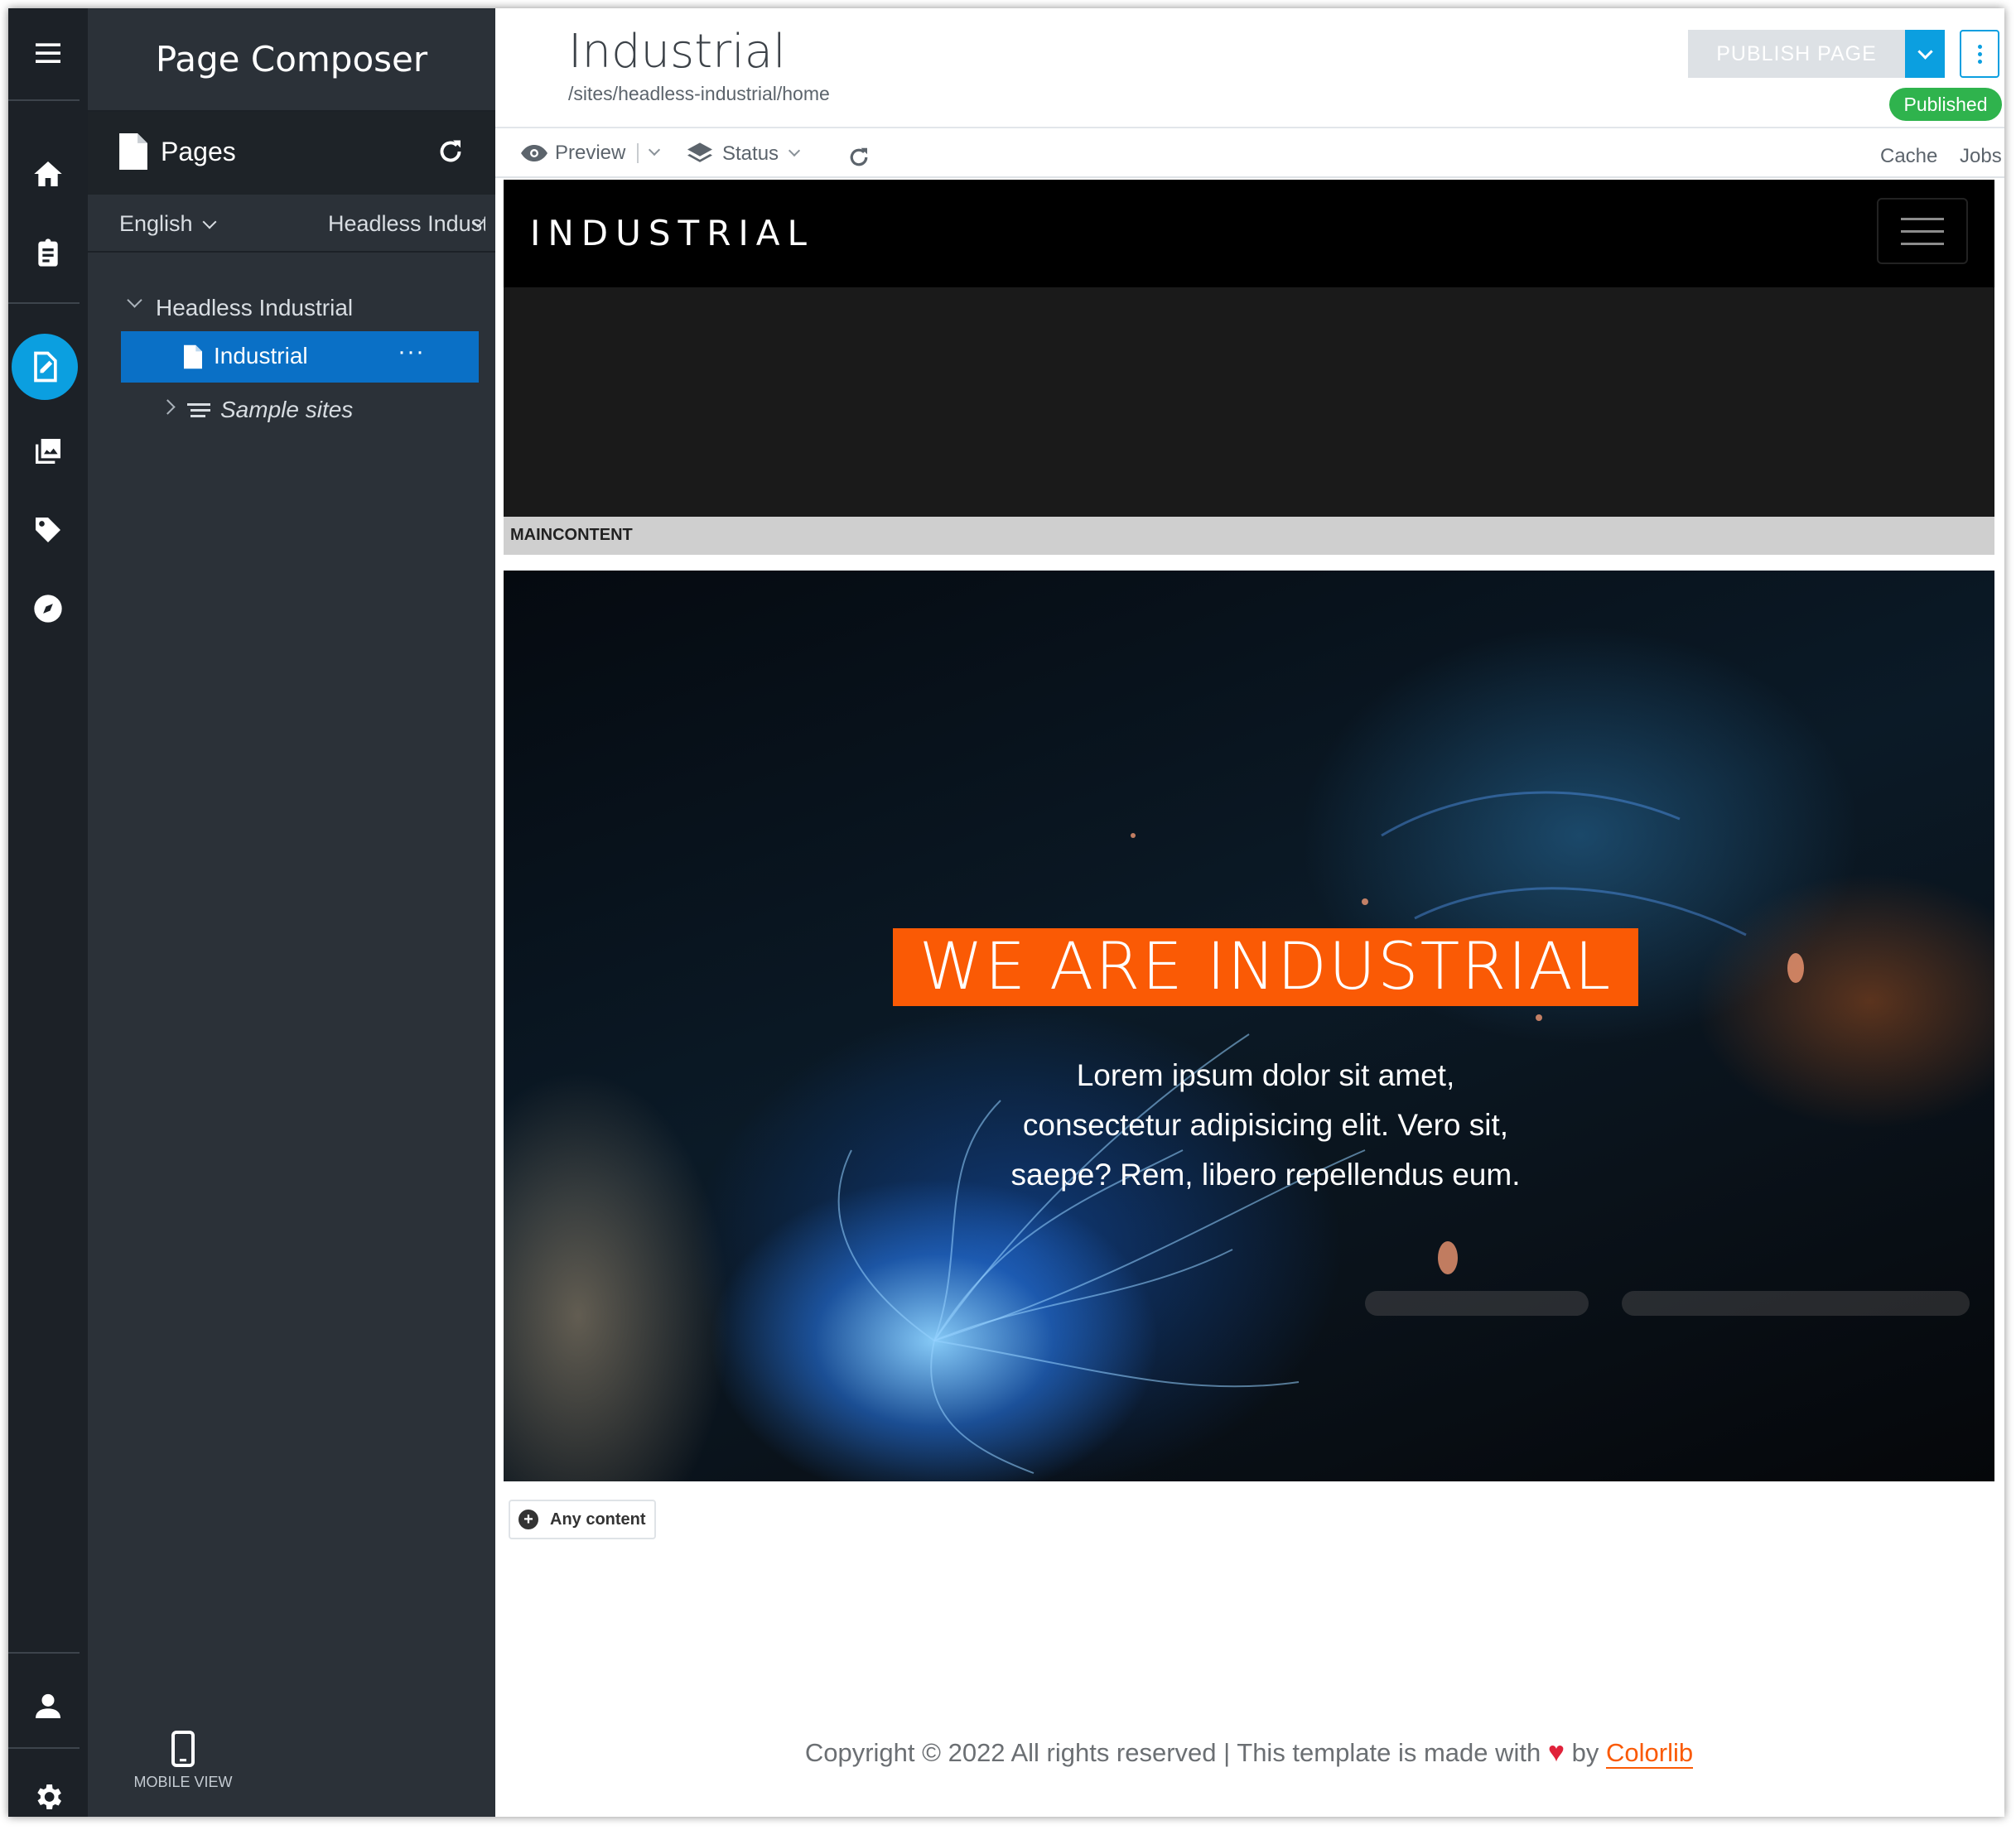 This screenshot has height=1830, width=2016. I want to click on colorlib-link: Colorlib, so click(1650, 1753).